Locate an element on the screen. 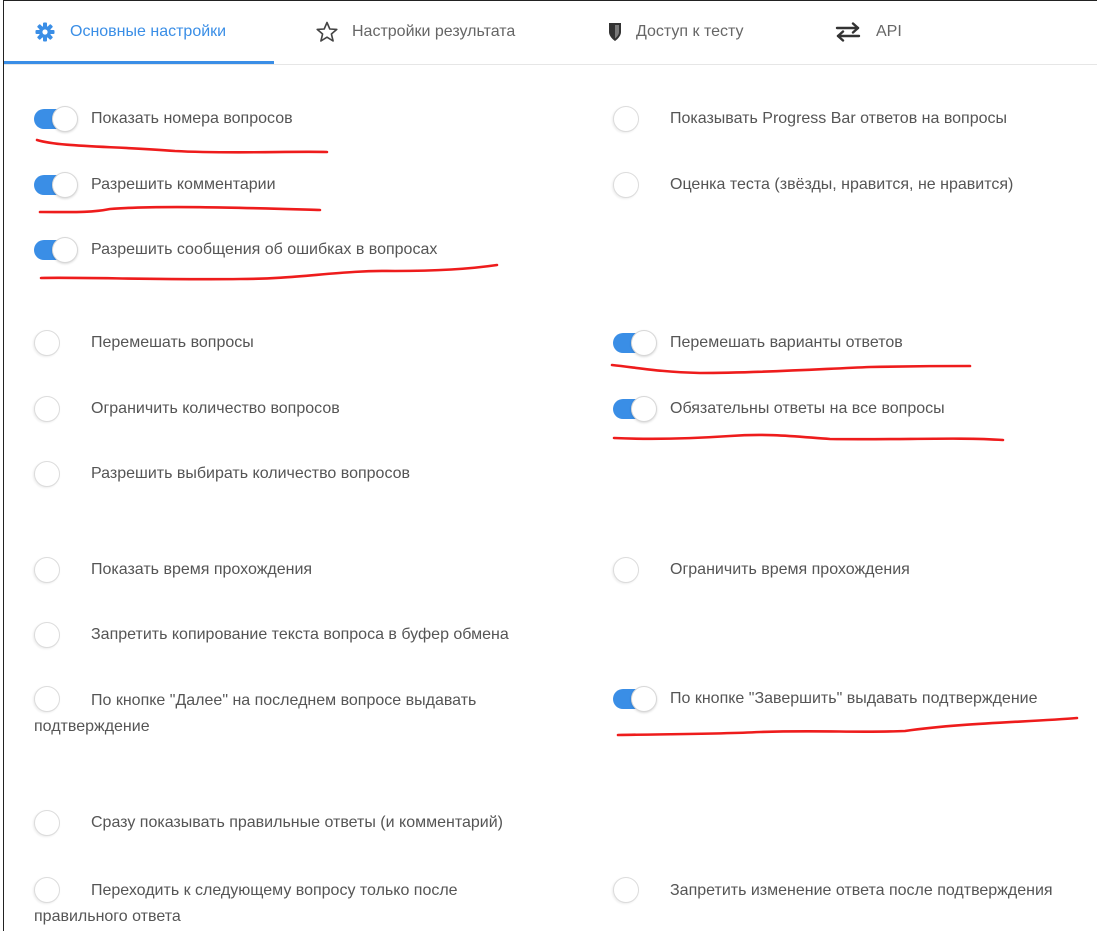 Image resolution: width=1097 pixels, height=931 pixels. toggle-show-question-numbers is located at coordinates (56, 119).